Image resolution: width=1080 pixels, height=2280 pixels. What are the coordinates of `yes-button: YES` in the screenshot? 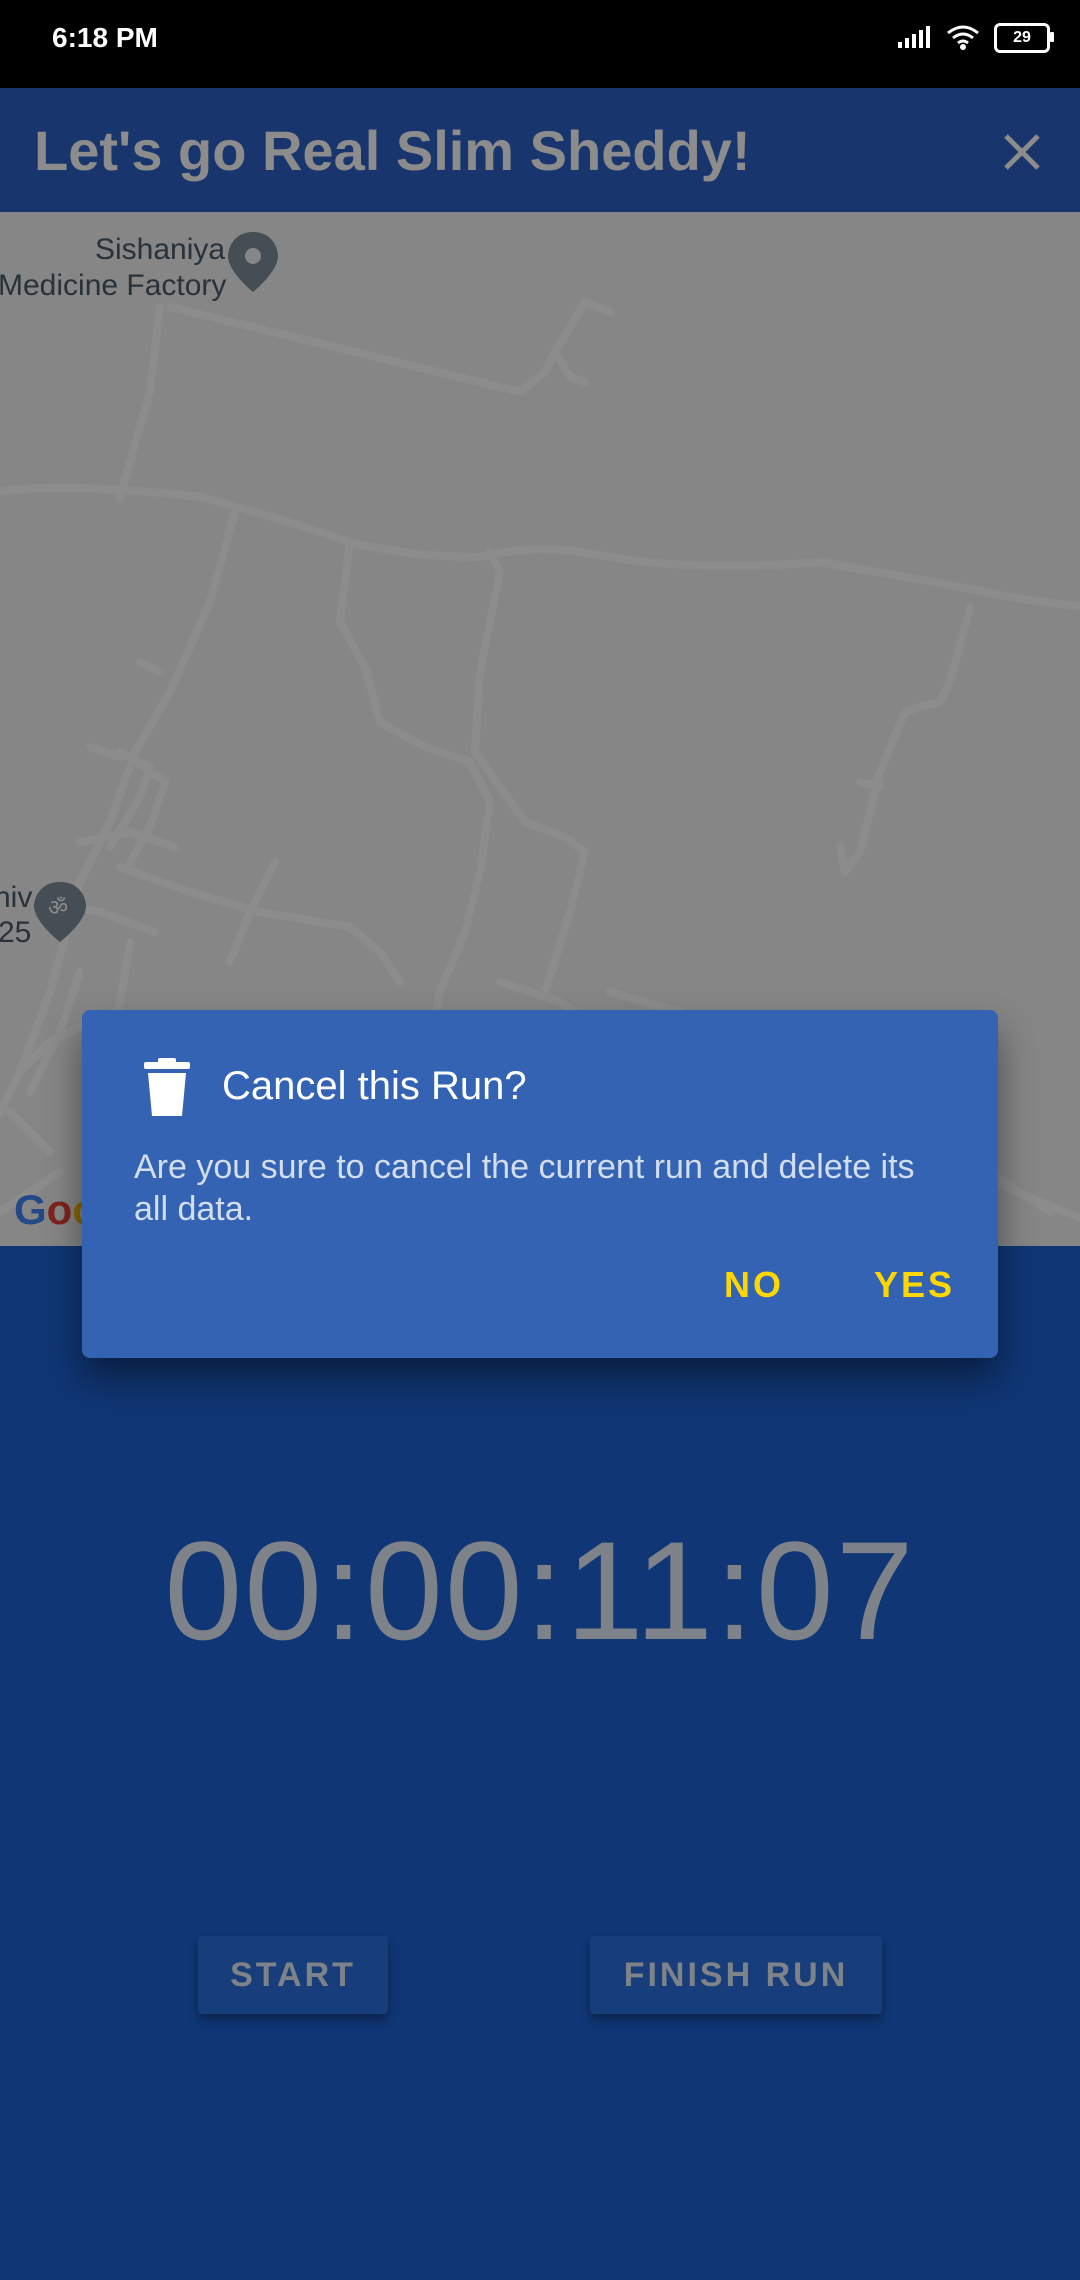 It's located at (914, 1285).